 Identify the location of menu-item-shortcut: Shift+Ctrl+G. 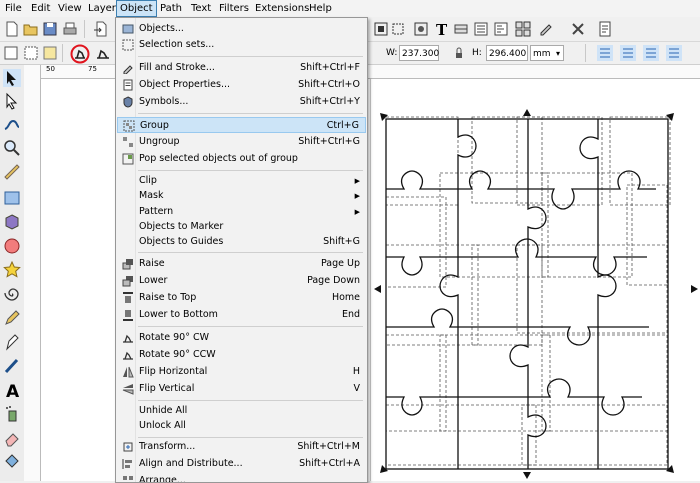
(329, 141).